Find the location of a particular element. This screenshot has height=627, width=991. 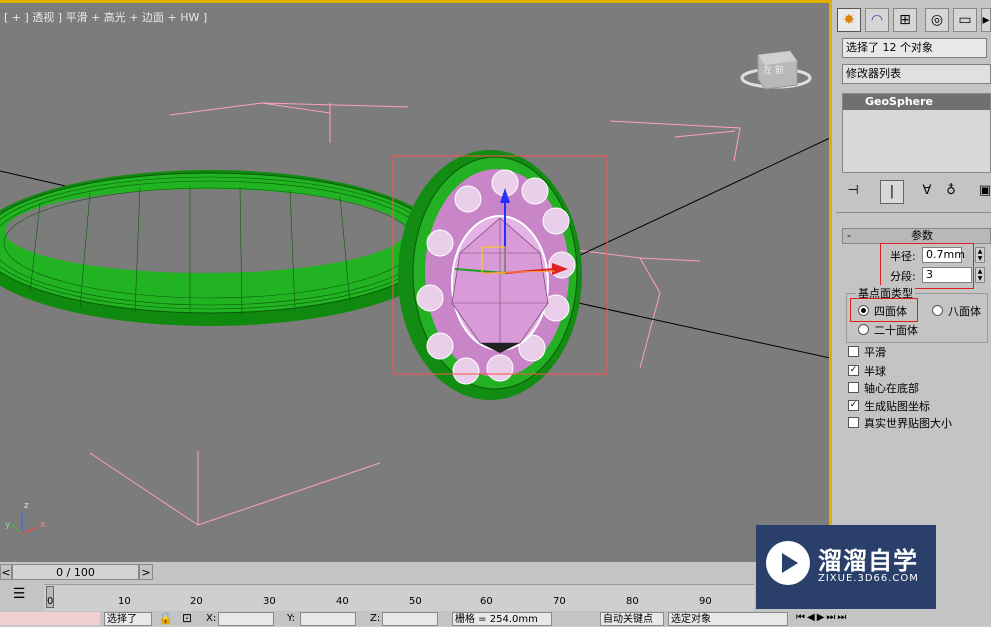

ring-band is located at coordinates (225, 248).